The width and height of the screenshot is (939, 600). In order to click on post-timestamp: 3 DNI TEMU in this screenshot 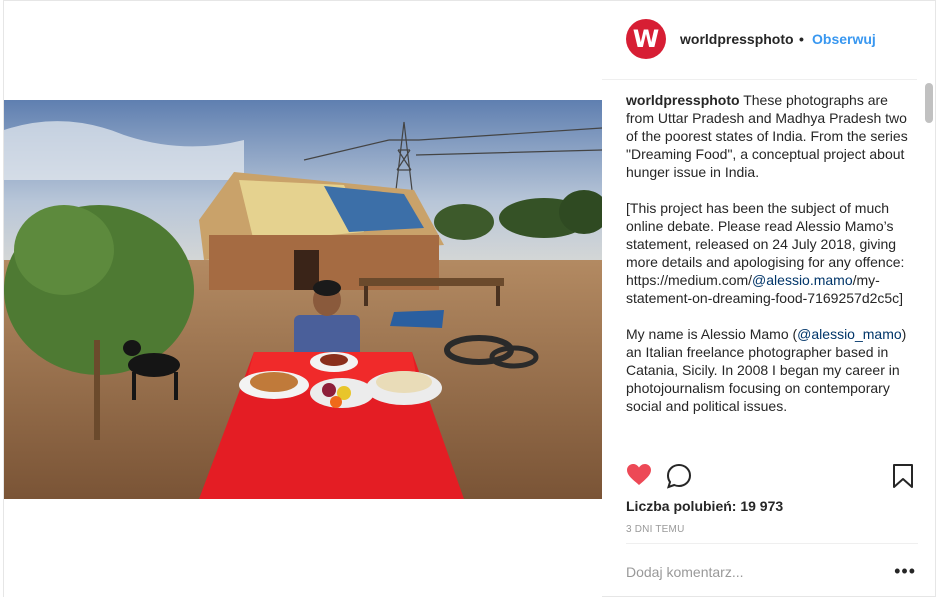, I will do `click(655, 529)`.